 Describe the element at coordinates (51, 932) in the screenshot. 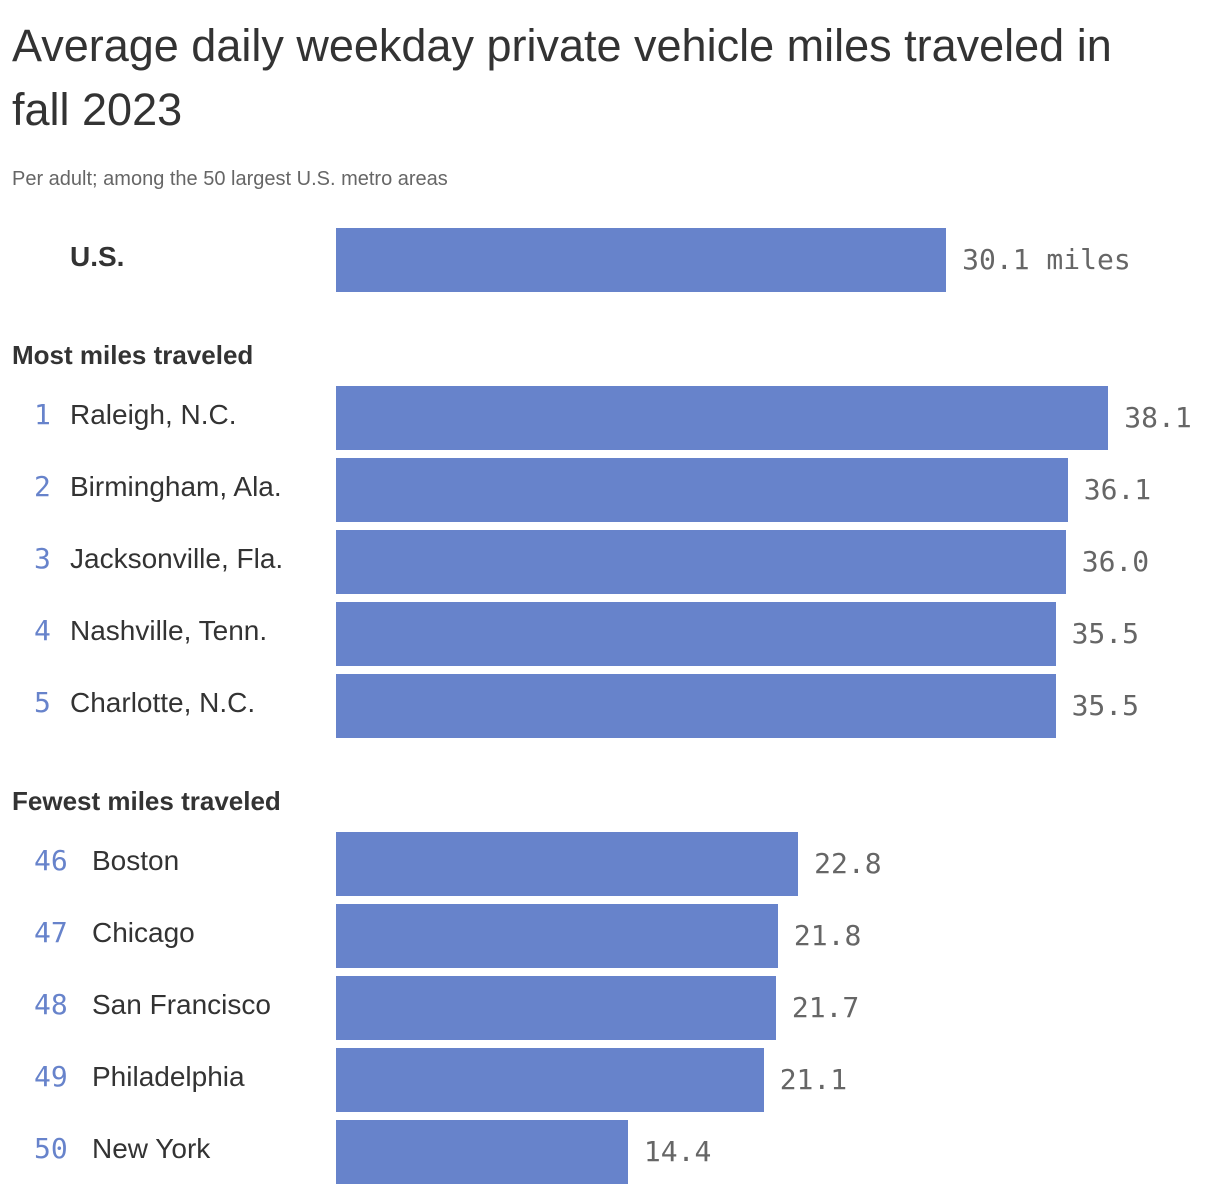

I see `rank-label: 47` at that location.